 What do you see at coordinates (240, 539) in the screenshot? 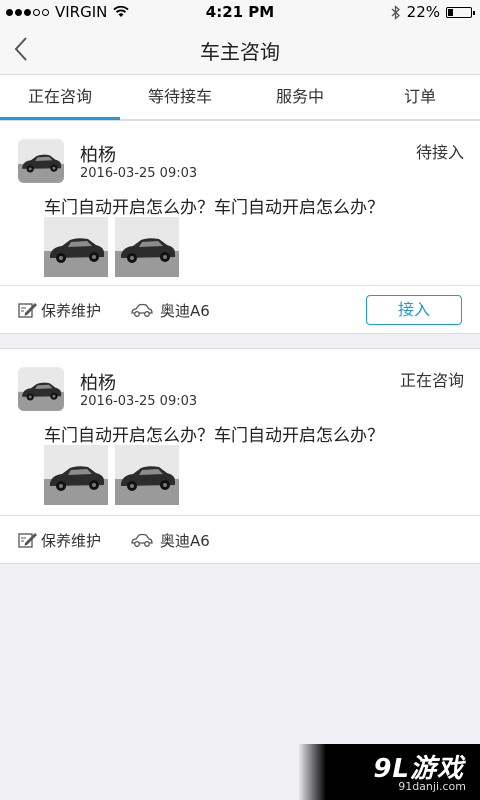
I see `card-footer: 保养维护 奥迪A6` at bounding box center [240, 539].